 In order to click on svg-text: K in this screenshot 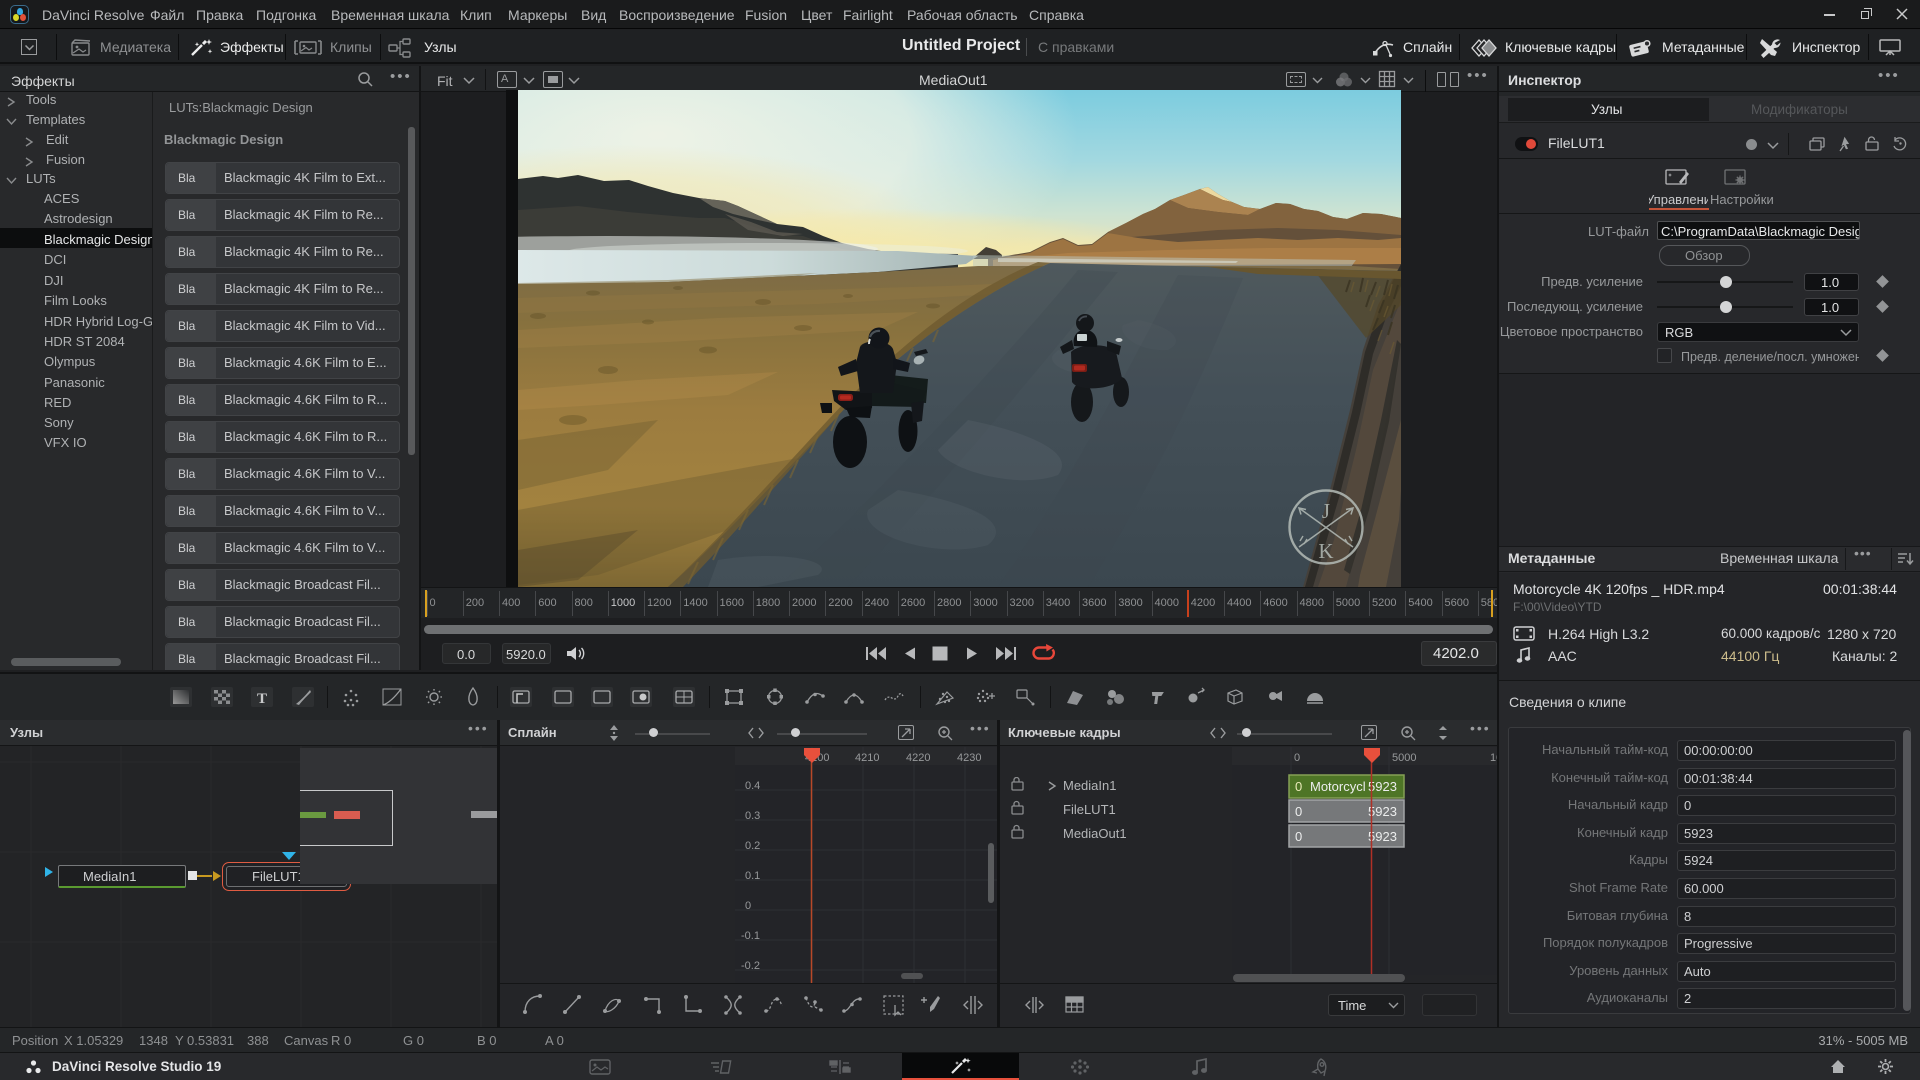, I will do `click(1325, 551)`.